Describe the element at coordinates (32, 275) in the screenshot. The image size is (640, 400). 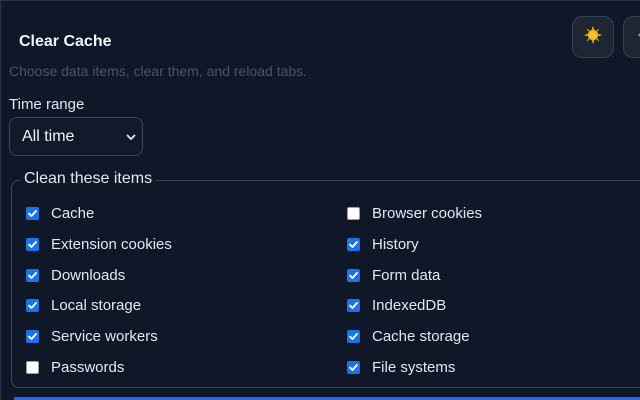
I see `checkbox-downloads` at that location.